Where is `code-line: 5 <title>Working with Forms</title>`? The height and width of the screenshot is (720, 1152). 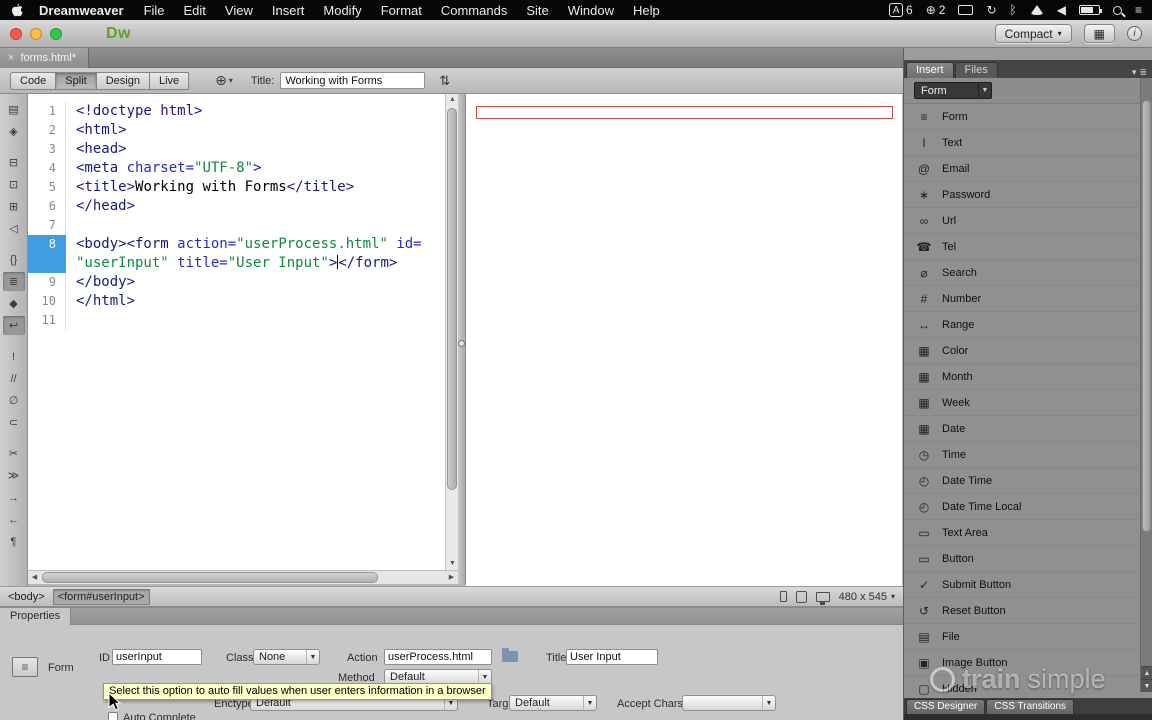
code-line: 5 <title>Working with Forms</title> is located at coordinates (236, 187).